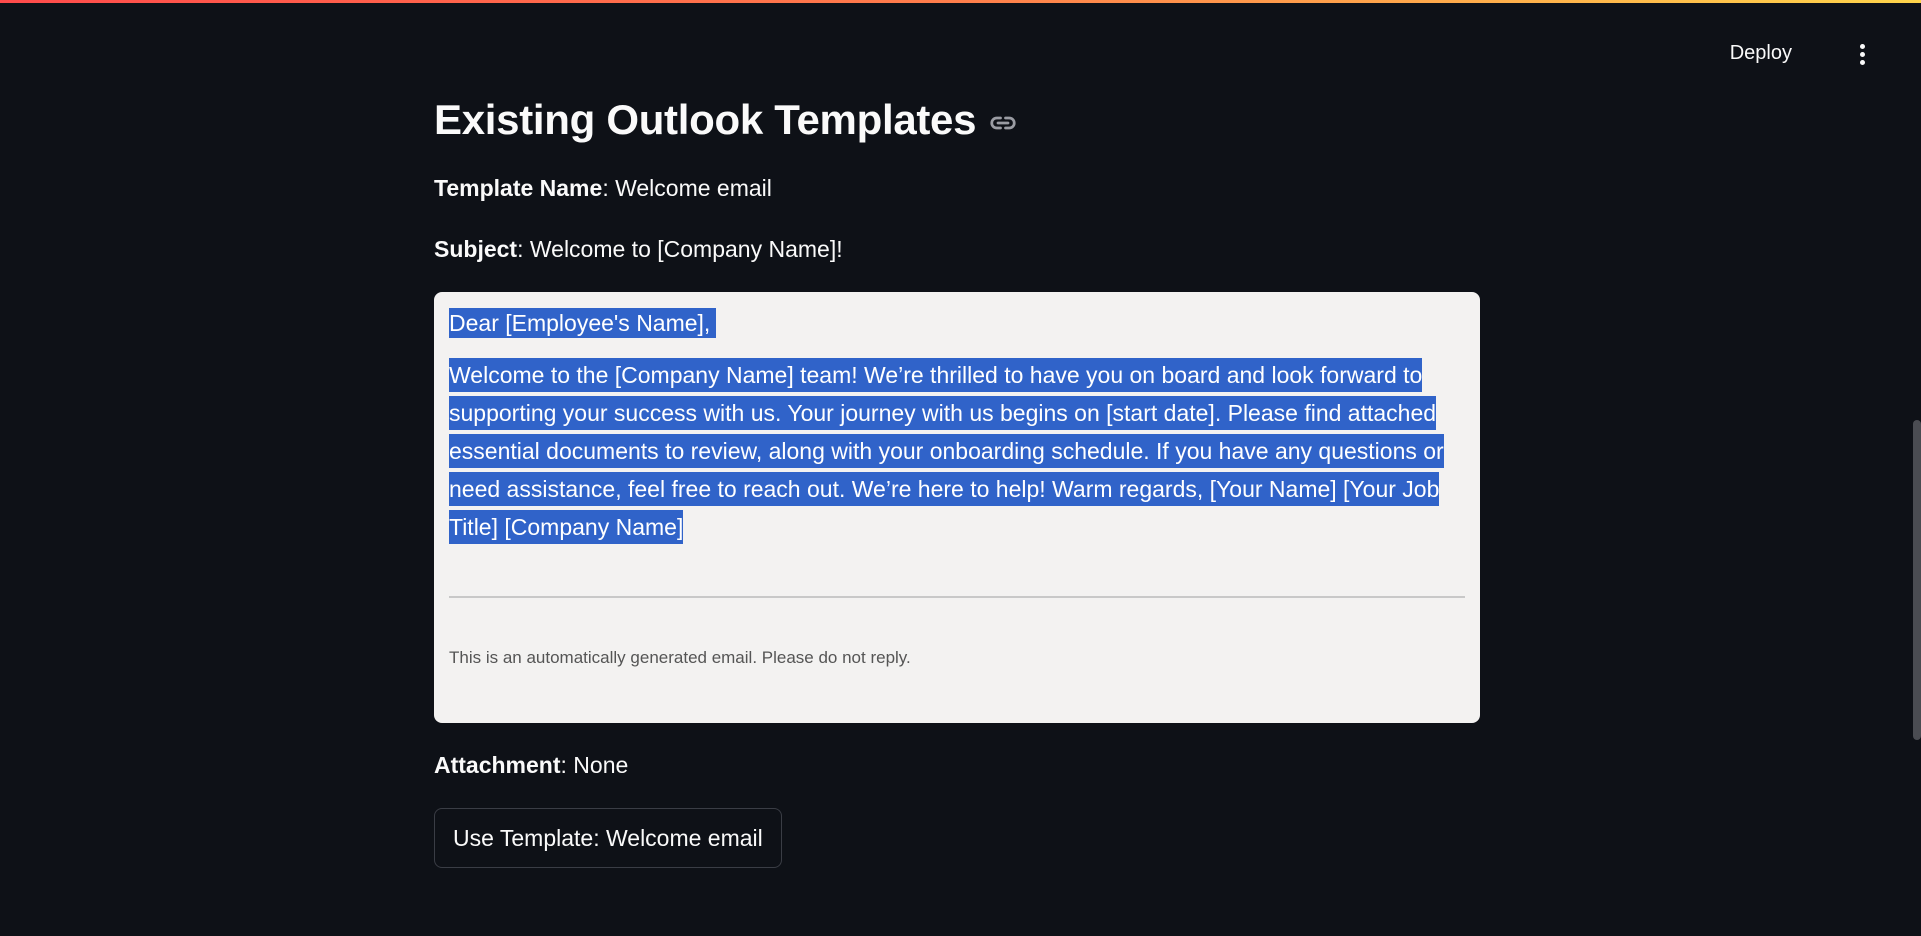 The width and height of the screenshot is (1921, 936). What do you see at coordinates (1862, 46) in the screenshot?
I see `kebab-vertical-icon` at bounding box center [1862, 46].